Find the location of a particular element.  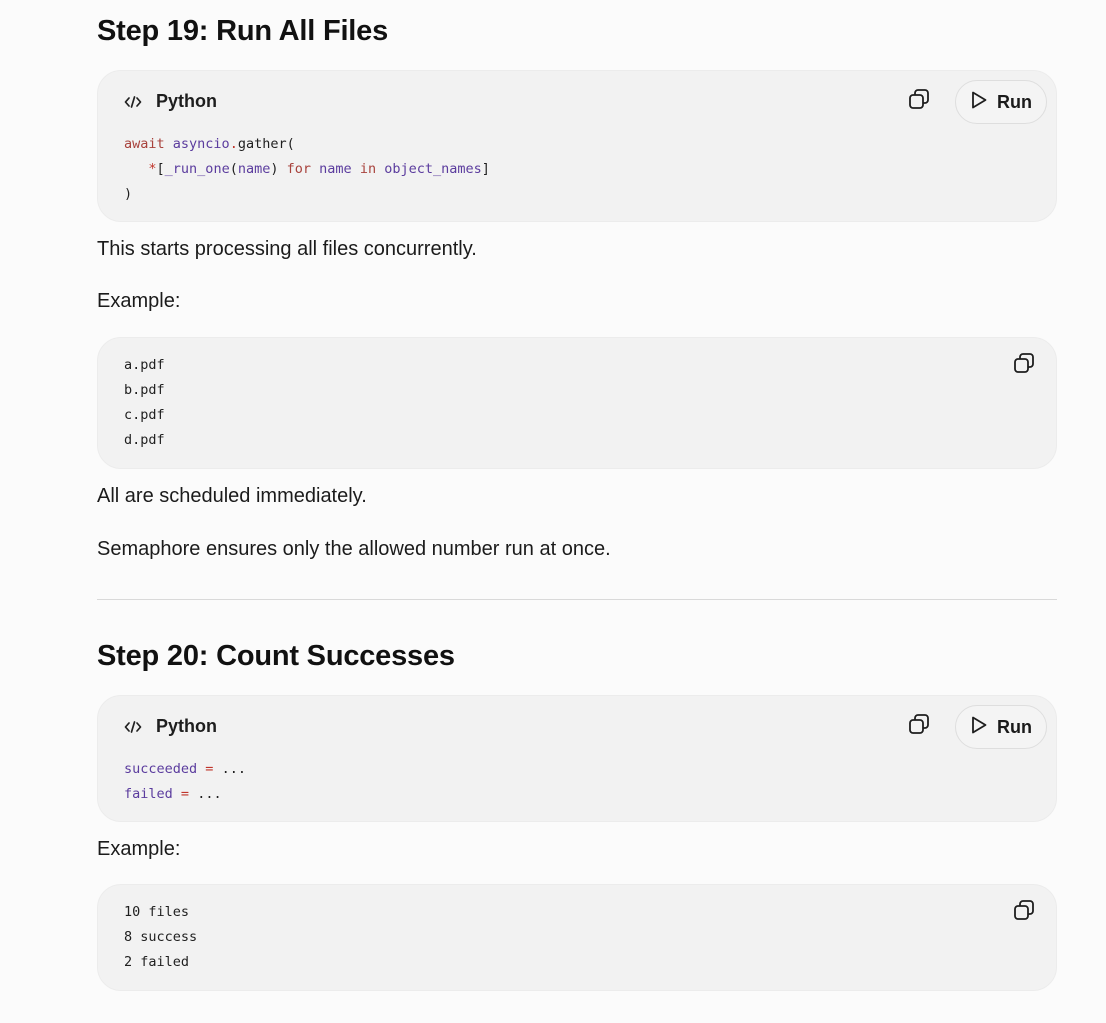

code-token: await is located at coordinates (144, 144).